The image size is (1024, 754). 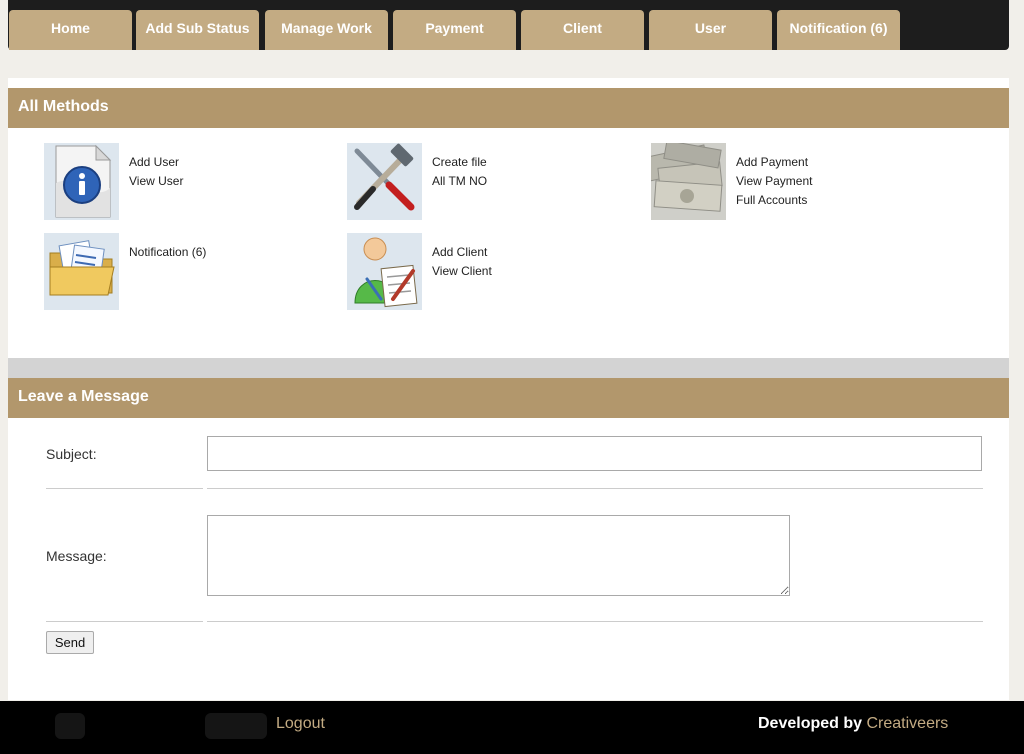 I want to click on developed-by-credit: Developed by Creativeers, so click(x=853, y=724).